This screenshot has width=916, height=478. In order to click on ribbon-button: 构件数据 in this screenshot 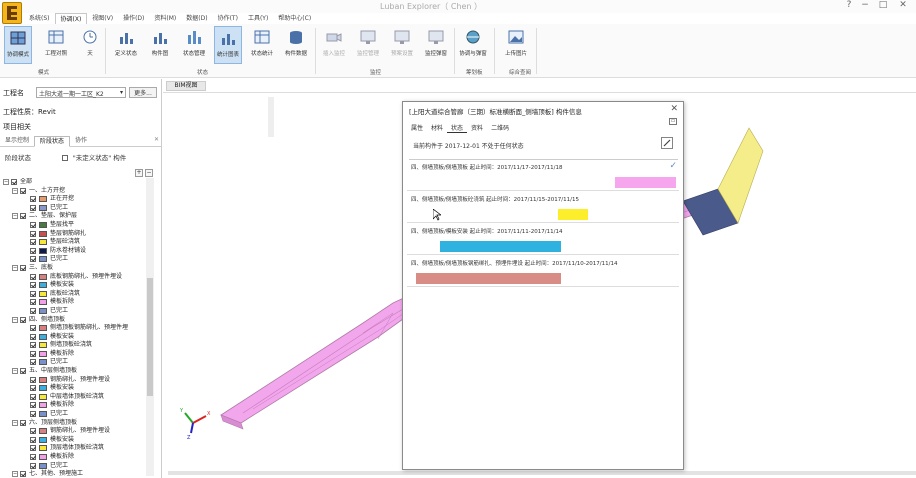, I will do `click(296, 45)`.